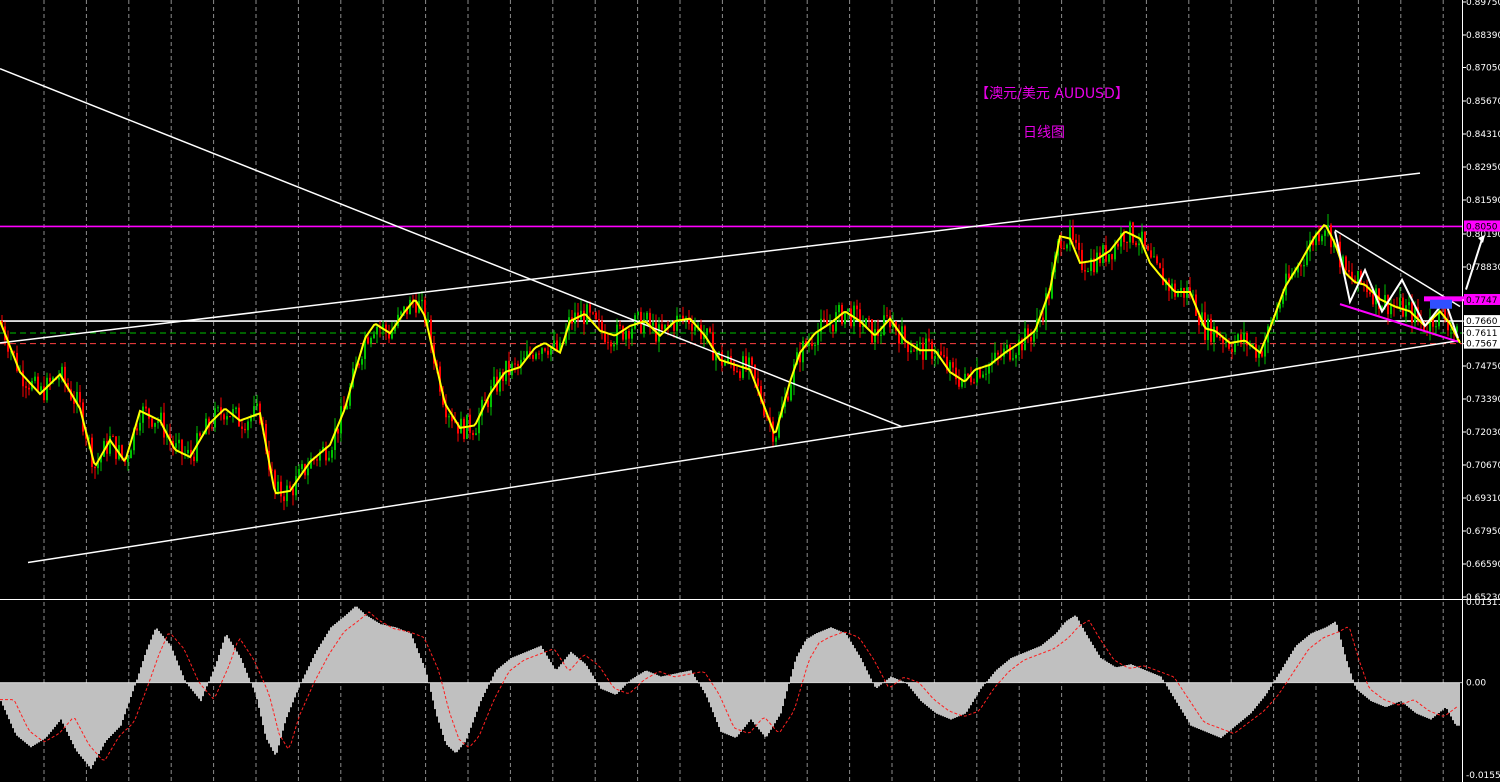 The width and height of the screenshot is (1500, 782). What do you see at coordinates (1441, 304) in the screenshot?
I see `blue-marker` at bounding box center [1441, 304].